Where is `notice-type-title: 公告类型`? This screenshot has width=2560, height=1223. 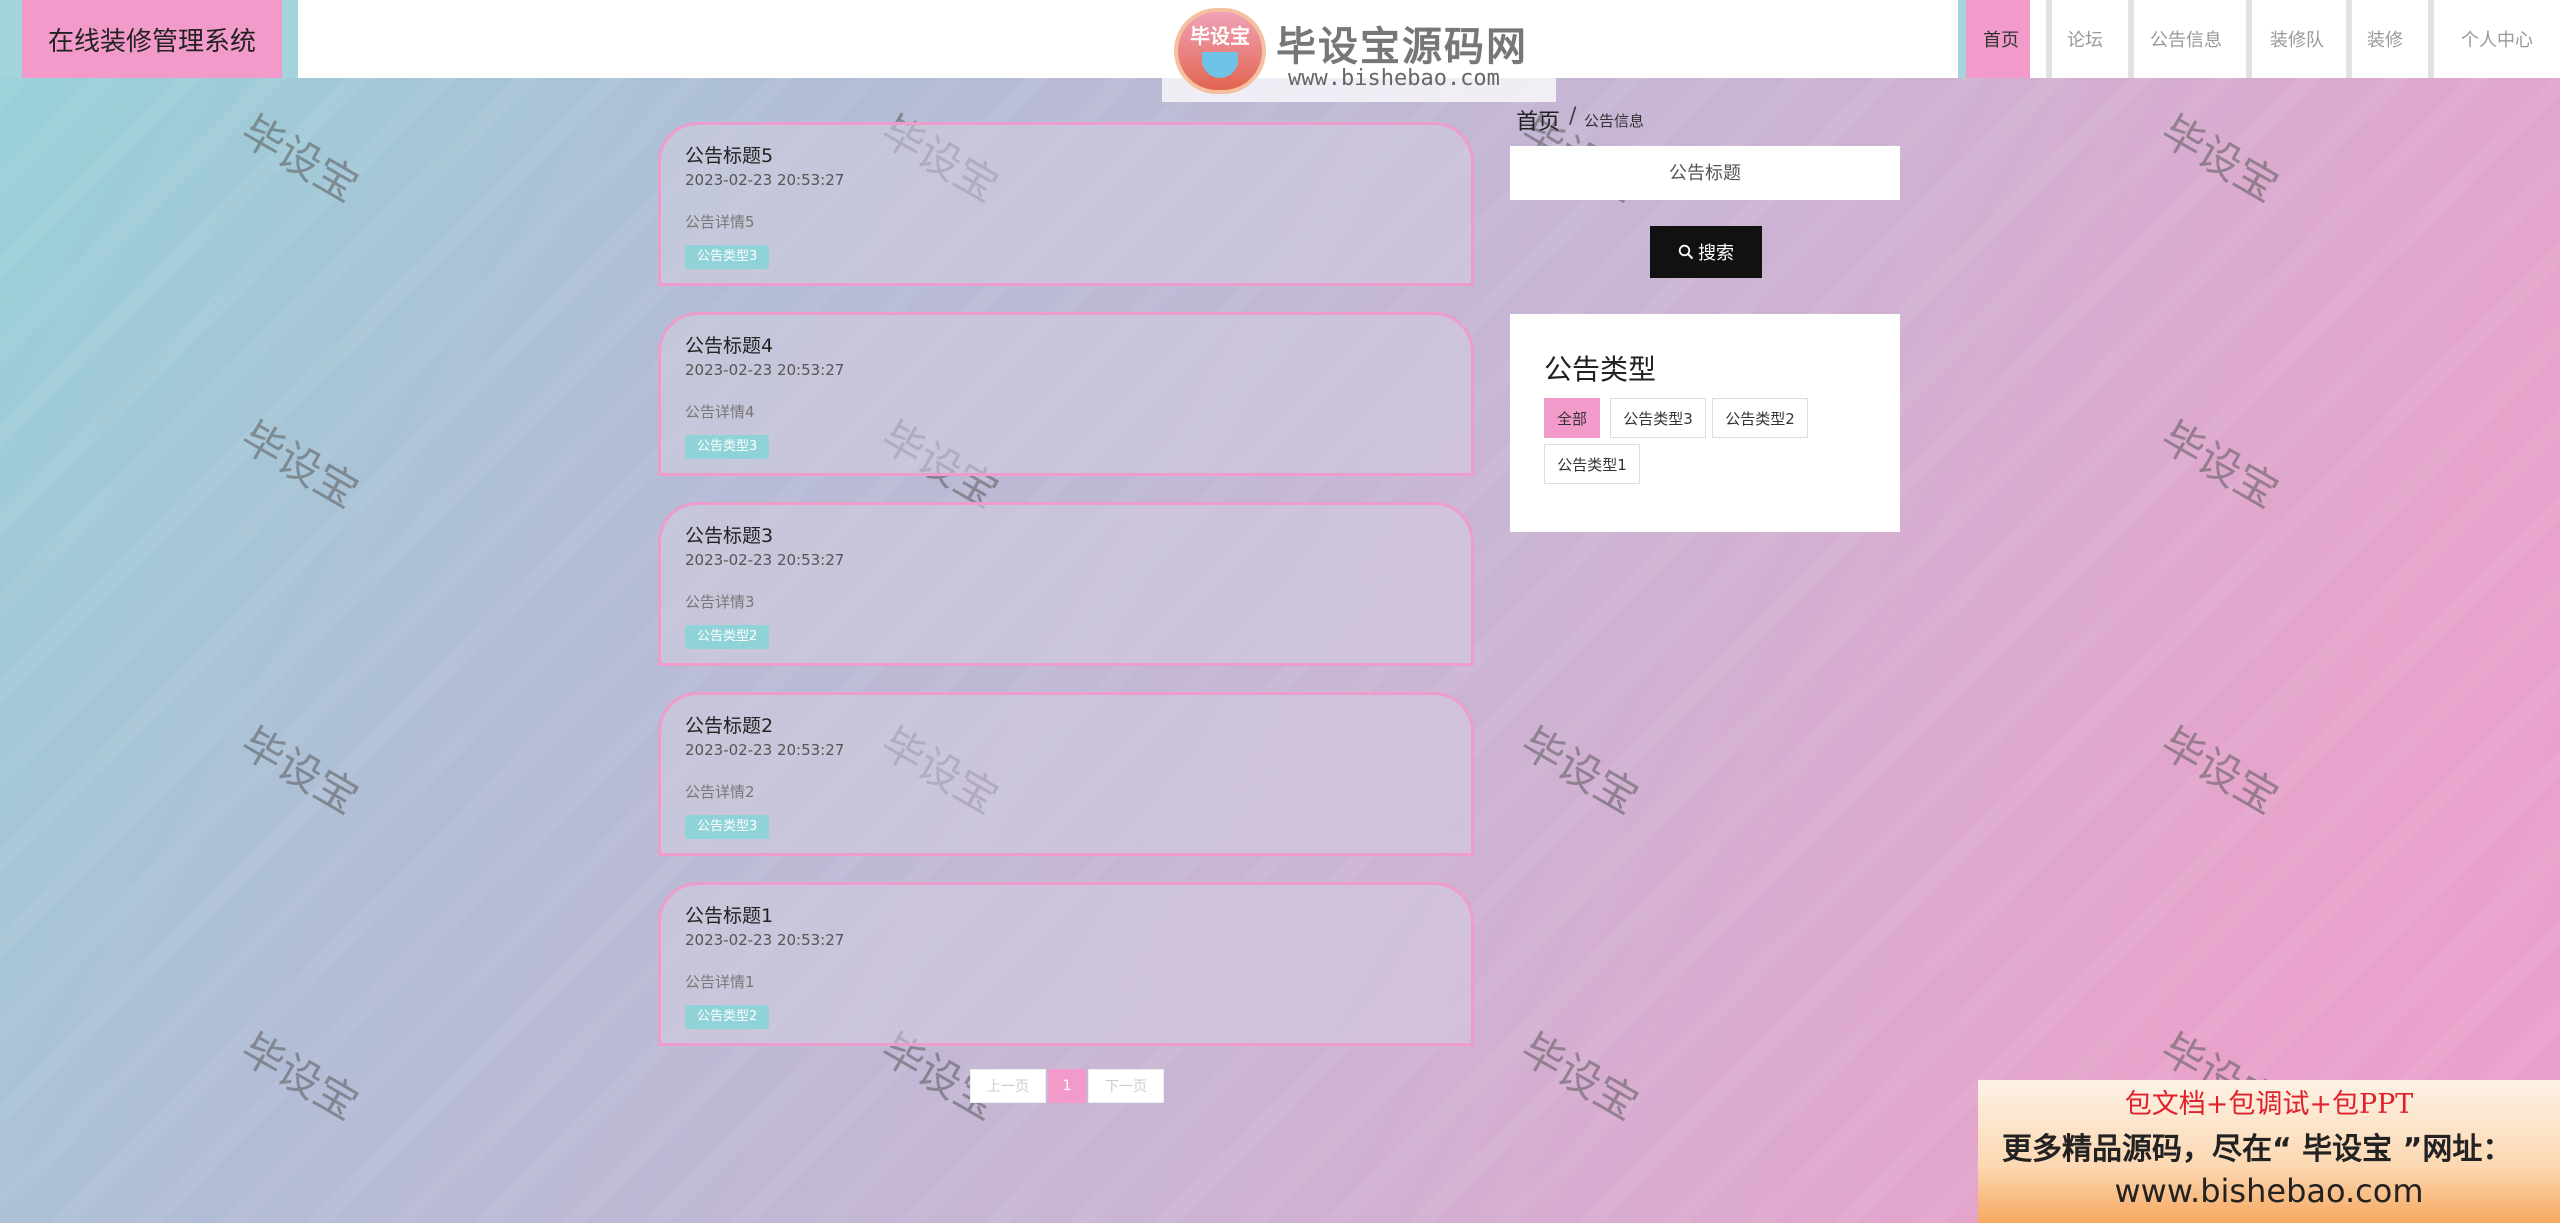
notice-type-title: 公告类型 is located at coordinates (1600, 369).